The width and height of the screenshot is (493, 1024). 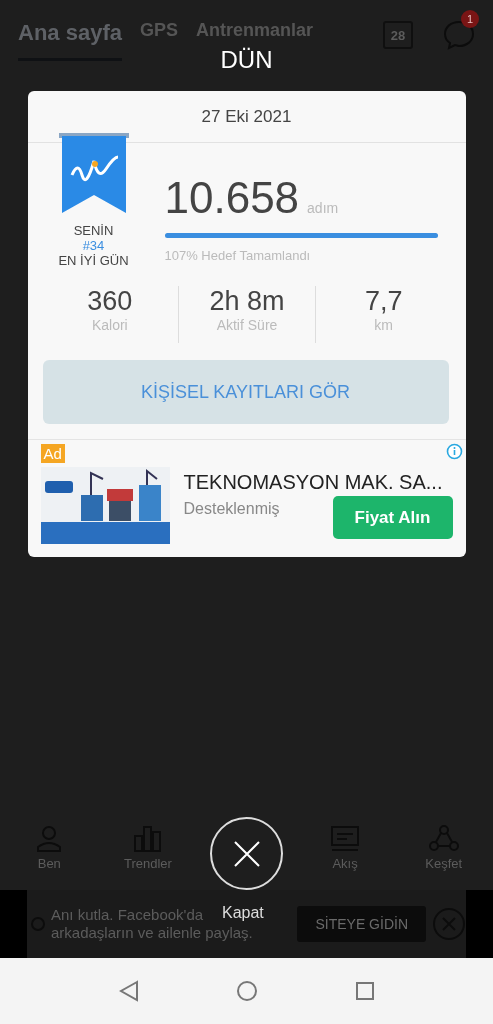 What do you see at coordinates (398, 35) in the screenshot?
I see `calendar-icon: 28` at bounding box center [398, 35].